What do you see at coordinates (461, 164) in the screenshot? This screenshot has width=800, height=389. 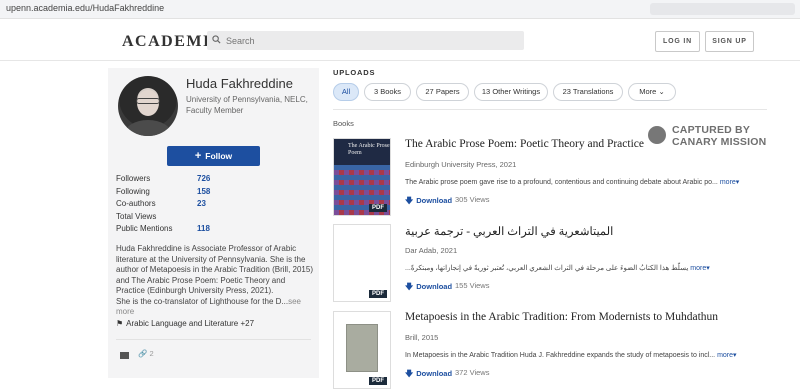 I see `item-publisher: Edinburgh University Press, 2021` at bounding box center [461, 164].